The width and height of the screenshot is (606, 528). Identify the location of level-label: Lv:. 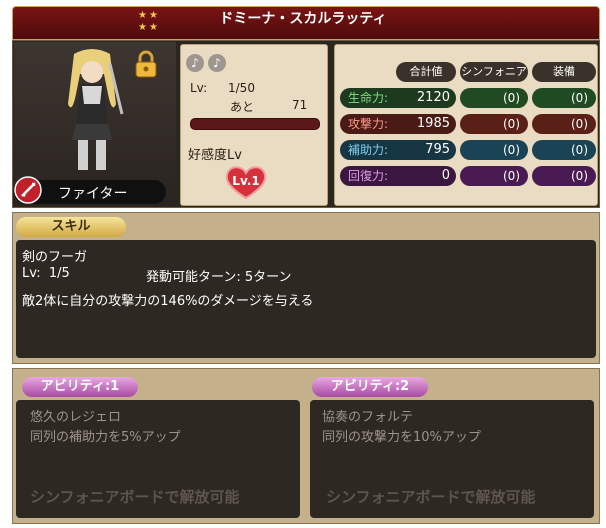
(199, 88).